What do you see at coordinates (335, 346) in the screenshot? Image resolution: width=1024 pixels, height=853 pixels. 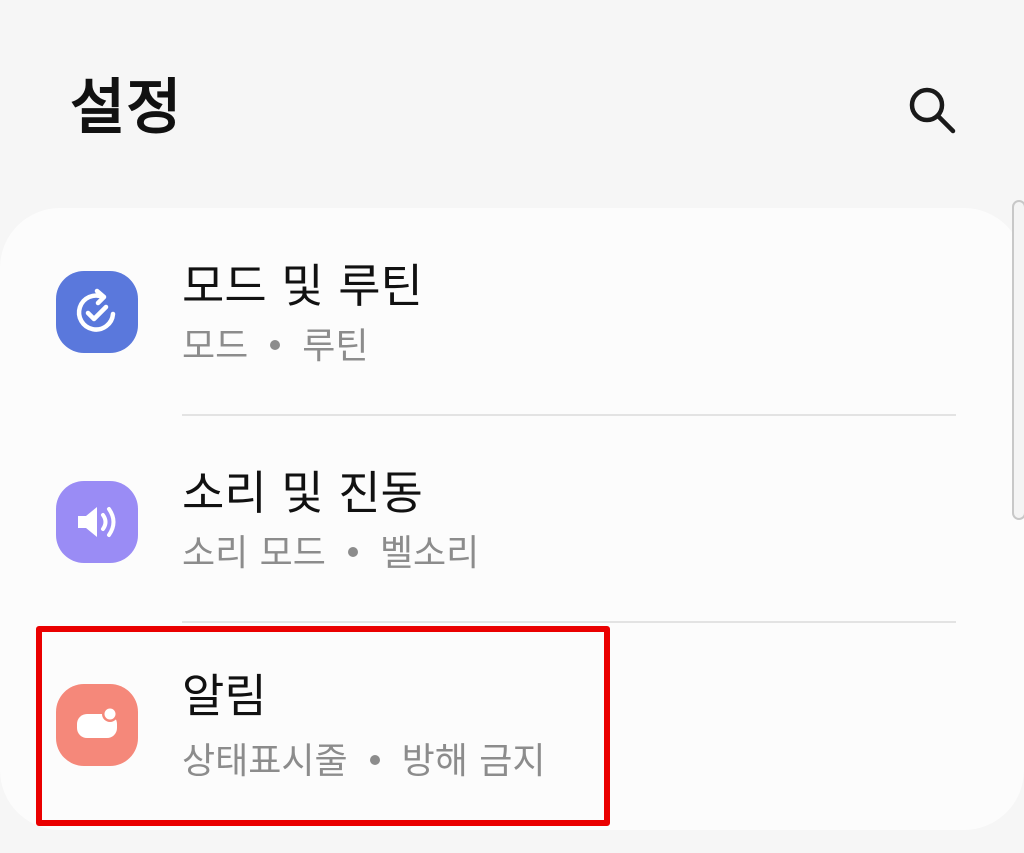 I see `subtitle-part: 루틴` at bounding box center [335, 346].